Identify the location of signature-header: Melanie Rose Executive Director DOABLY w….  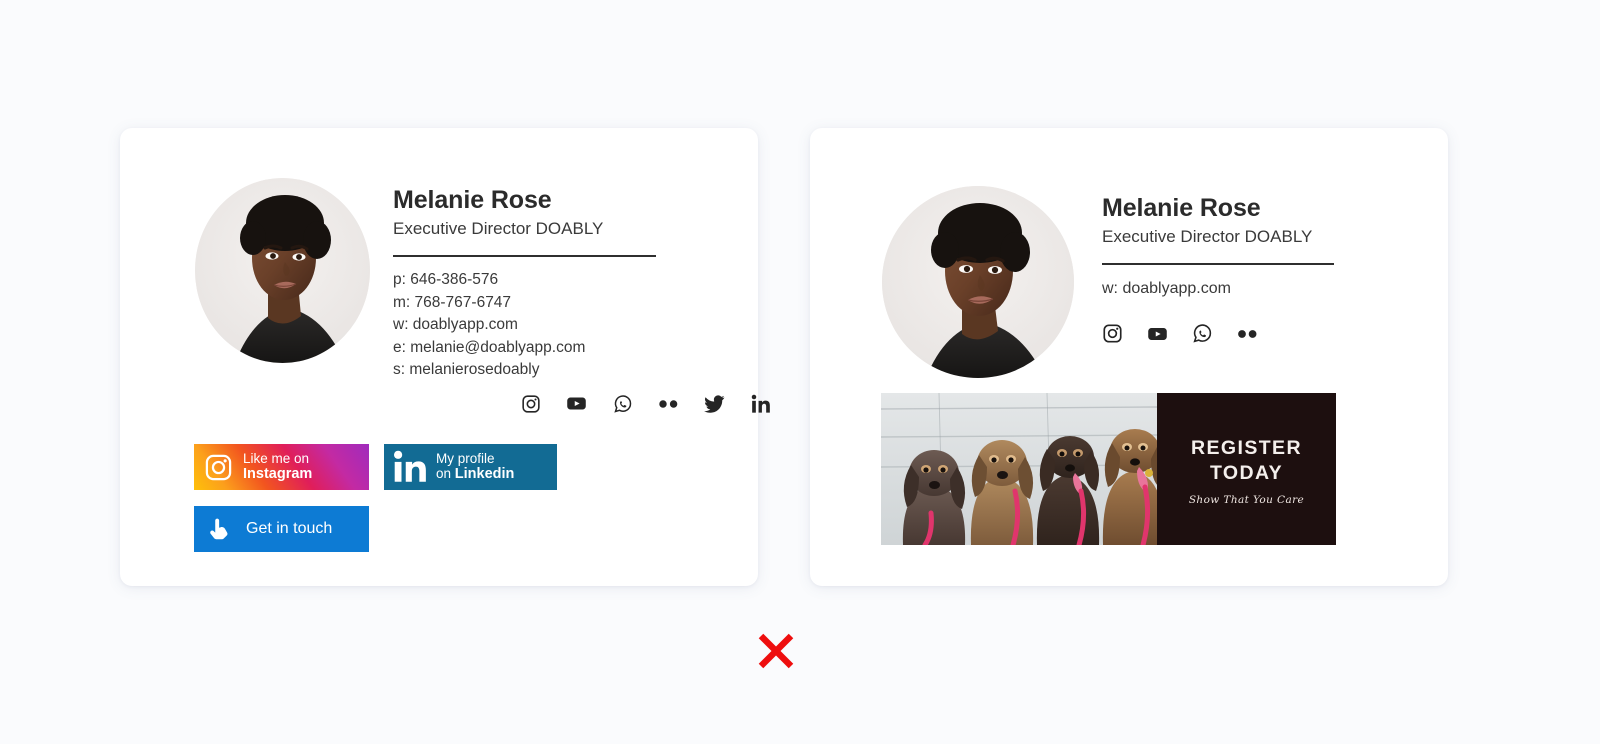
(1108, 282).